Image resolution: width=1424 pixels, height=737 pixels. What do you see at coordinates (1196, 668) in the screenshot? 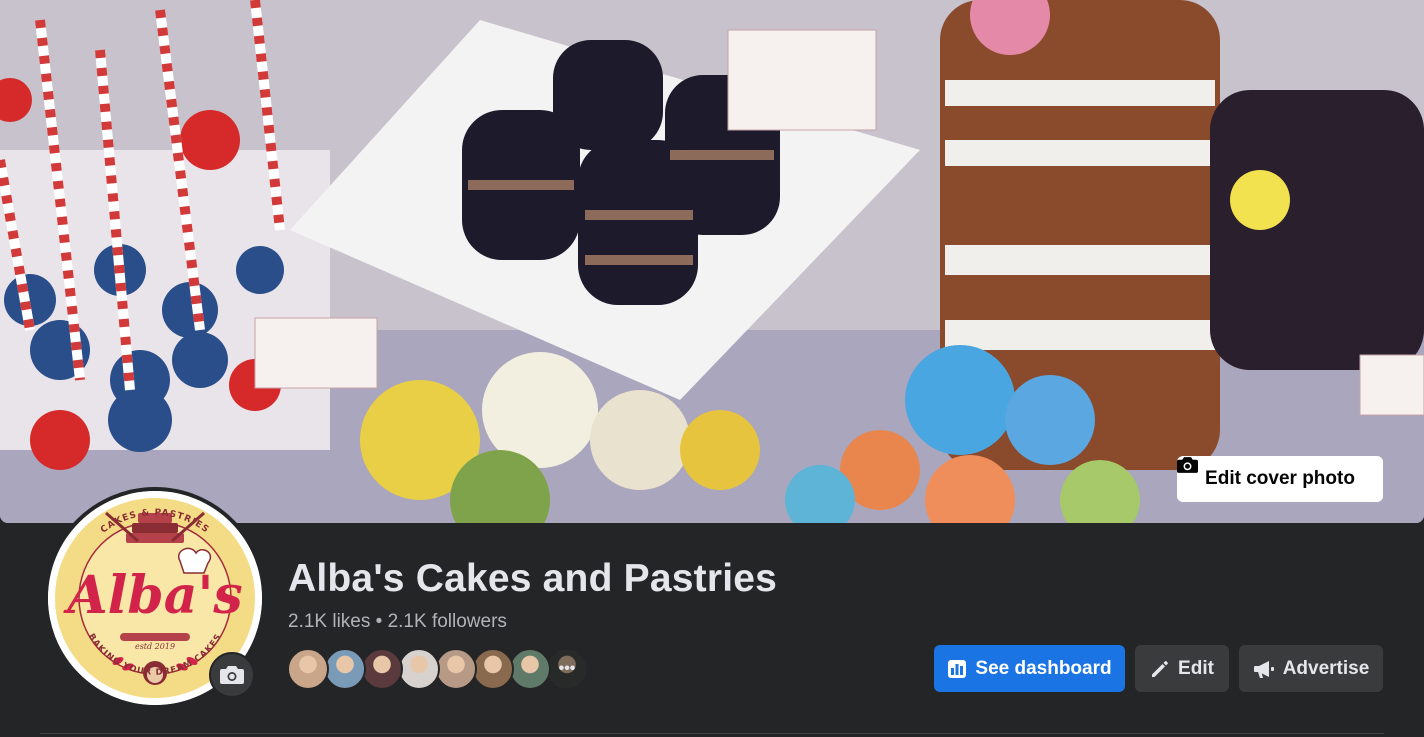
I see `edit-label: Edit` at bounding box center [1196, 668].